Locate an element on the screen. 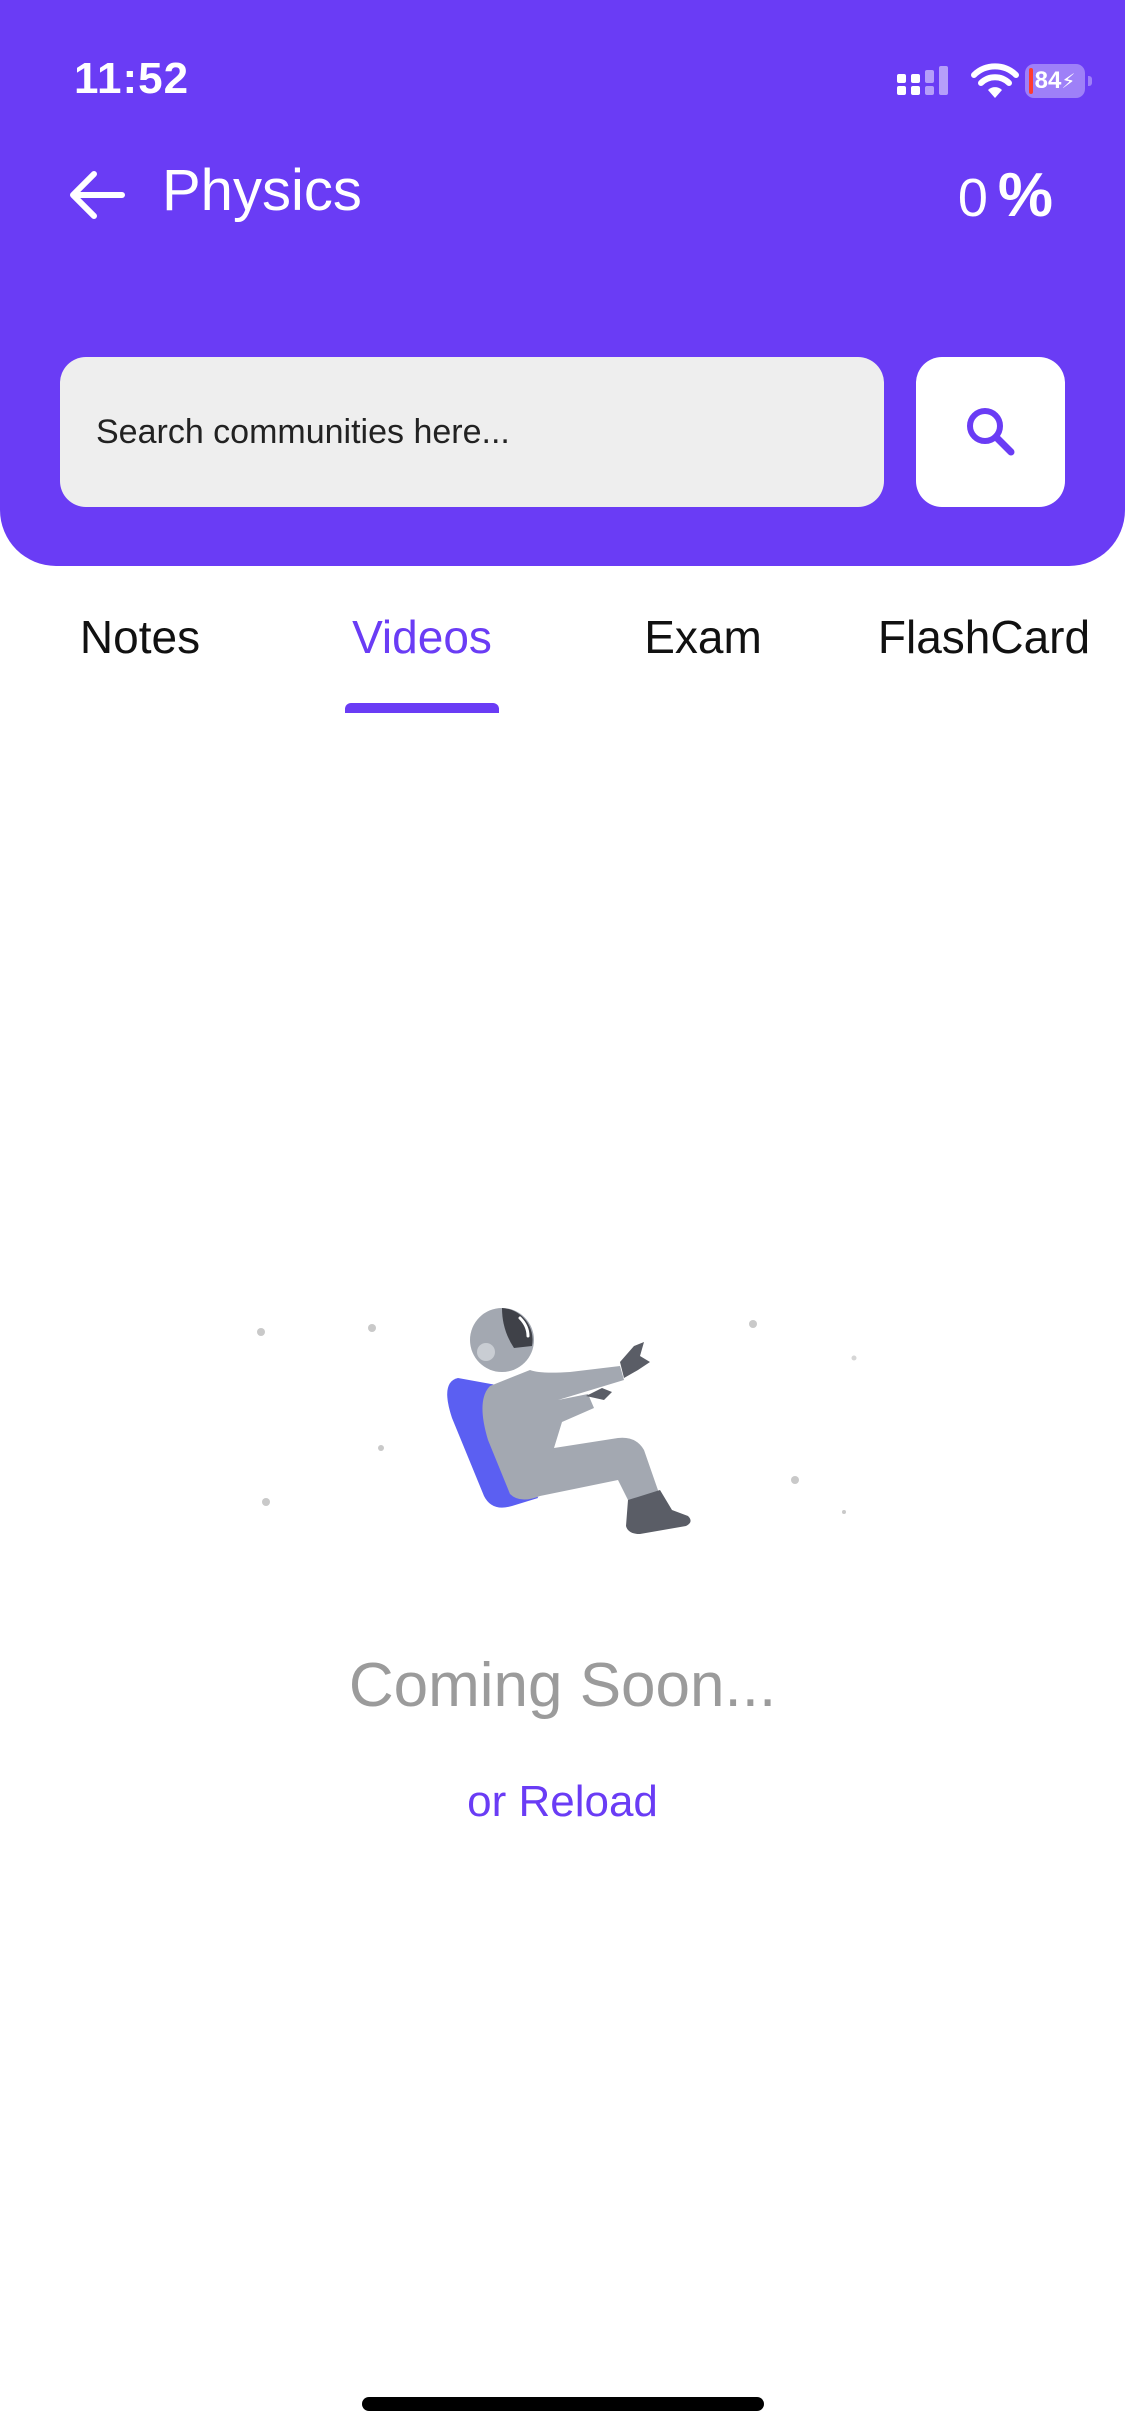 Image resolution: width=1125 pixels, height=2436 pixels. back-arrow-icon is located at coordinates (97, 195).